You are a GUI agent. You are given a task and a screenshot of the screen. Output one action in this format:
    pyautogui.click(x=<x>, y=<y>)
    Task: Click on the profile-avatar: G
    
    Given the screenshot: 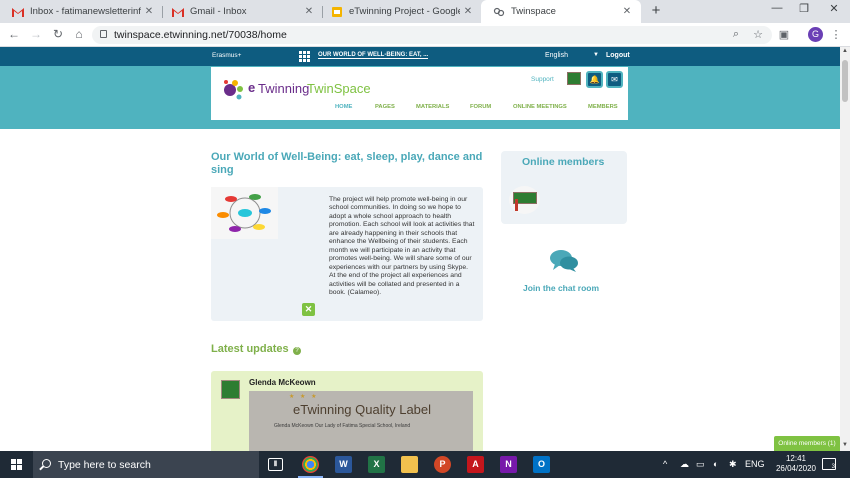 What is the action you would take?
    pyautogui.click(x=815, y=34)
    